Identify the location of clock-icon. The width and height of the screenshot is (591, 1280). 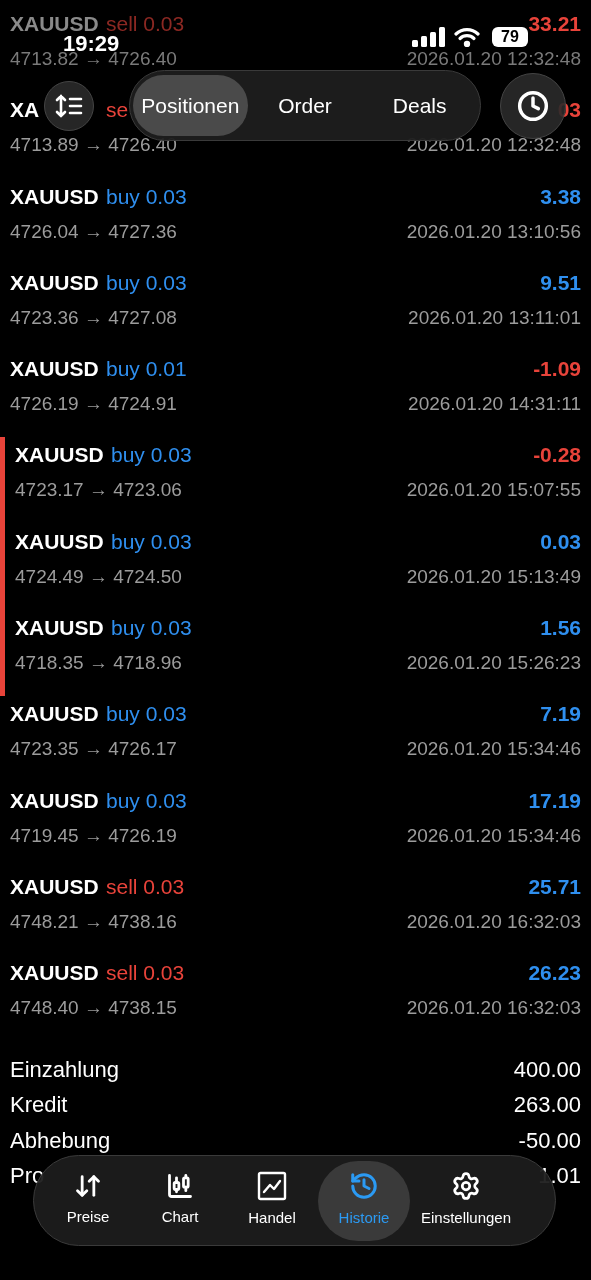
(533, 106).